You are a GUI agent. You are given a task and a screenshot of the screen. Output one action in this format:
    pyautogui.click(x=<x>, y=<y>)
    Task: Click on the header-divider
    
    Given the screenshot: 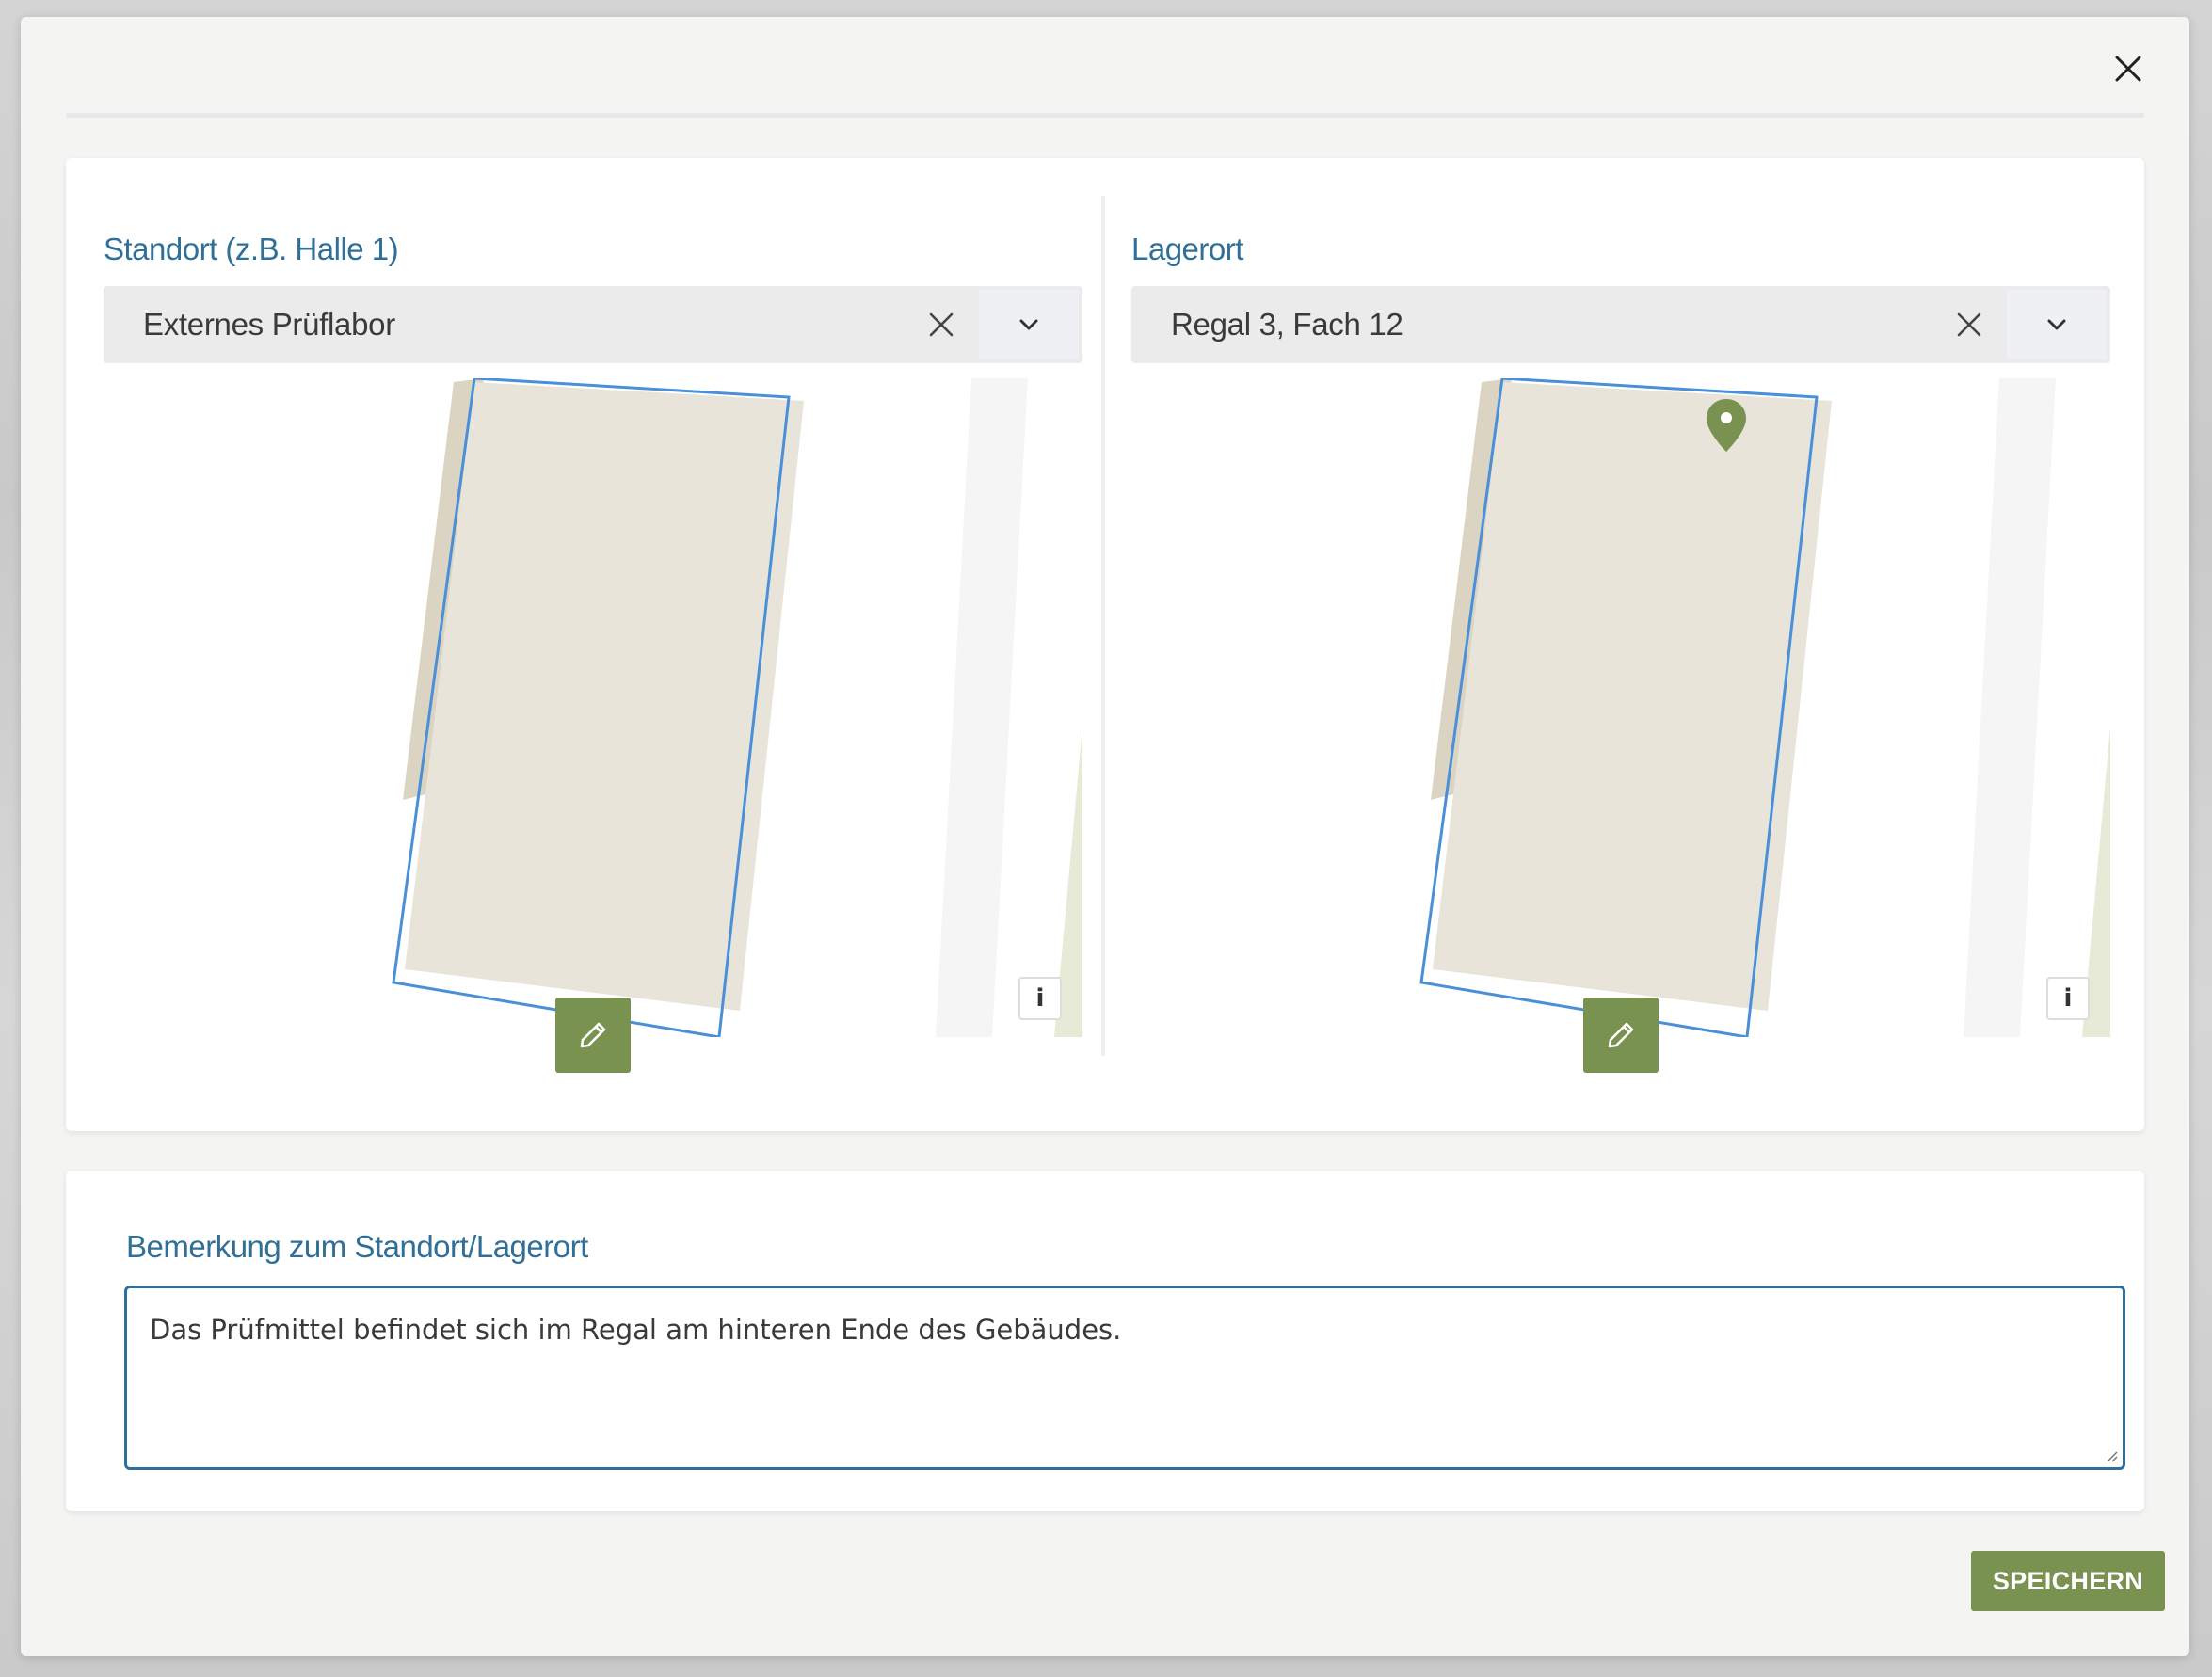 What is the action you would take?
    pyautogui.click(x=1105, y=116)
    